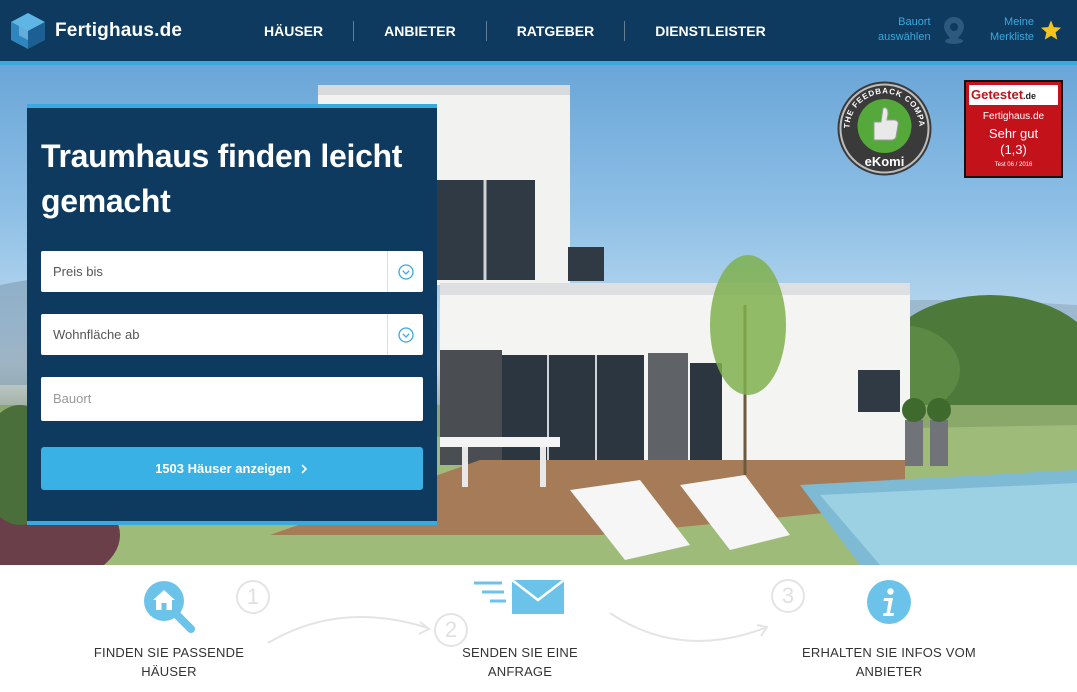  I want to click on nav-dienstleister: DIENSTLEISTER, so click(710, 31).